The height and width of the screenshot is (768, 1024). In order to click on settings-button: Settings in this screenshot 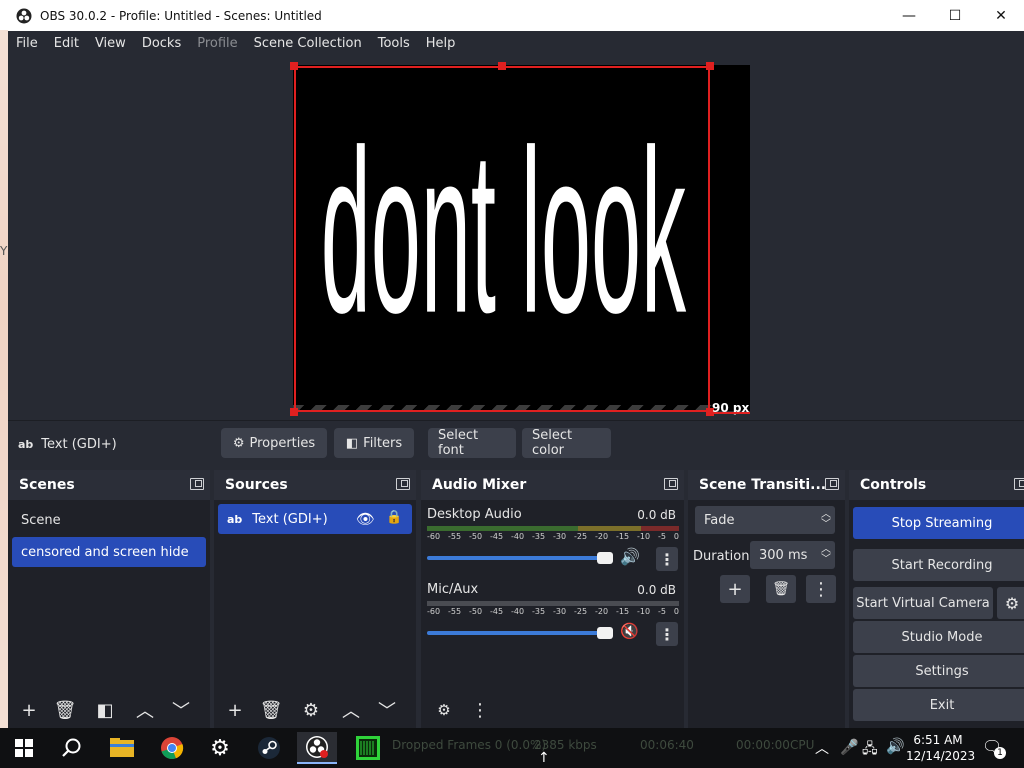, I will do `click(938, 671)`.